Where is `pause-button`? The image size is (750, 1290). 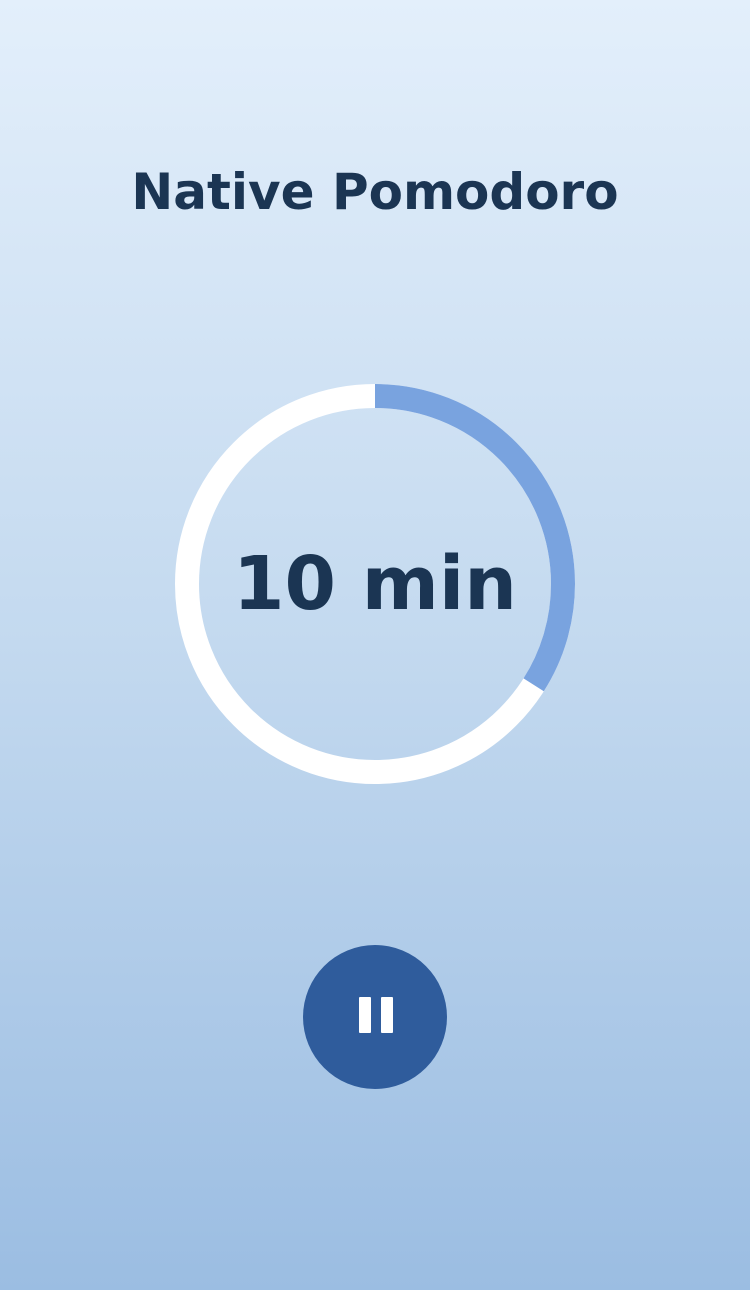 pause-button is located at coordinates (375, 1017).